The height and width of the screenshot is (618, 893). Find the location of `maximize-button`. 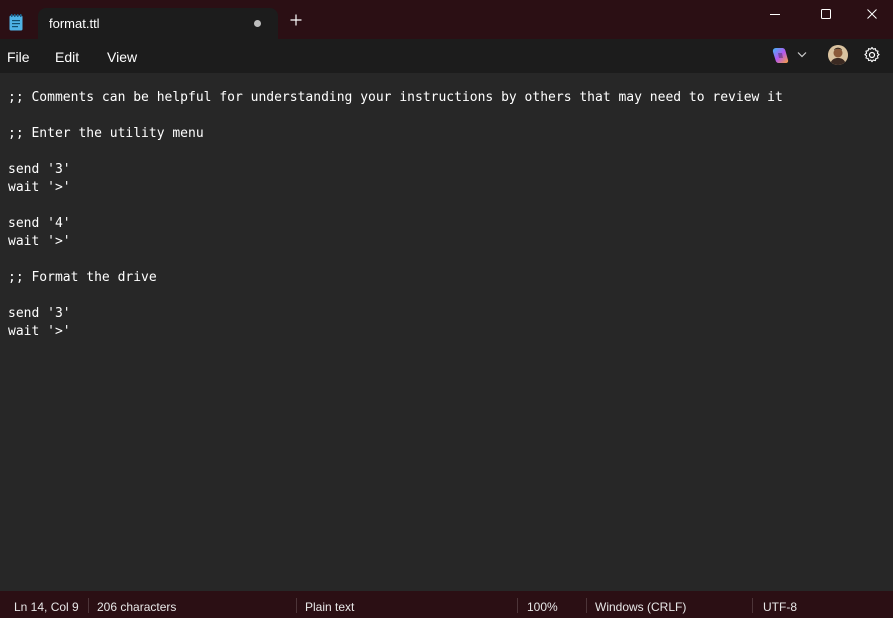

maximize-button is located at coordinates (826, 14).